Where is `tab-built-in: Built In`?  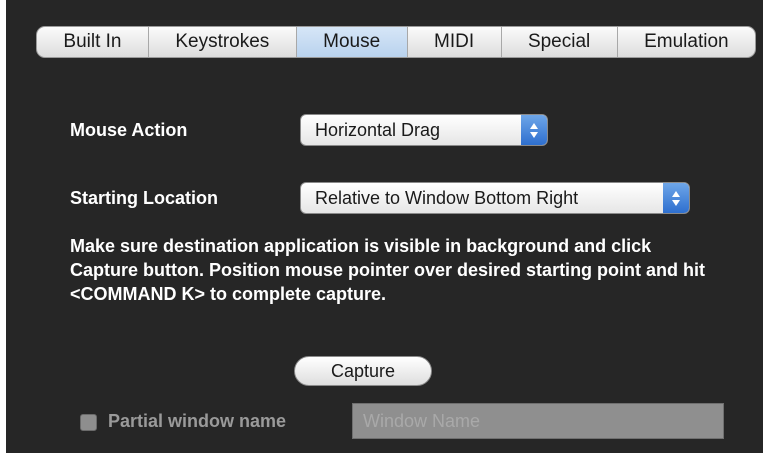
tab-built-in: Built In is located at coordinates (93, 42).